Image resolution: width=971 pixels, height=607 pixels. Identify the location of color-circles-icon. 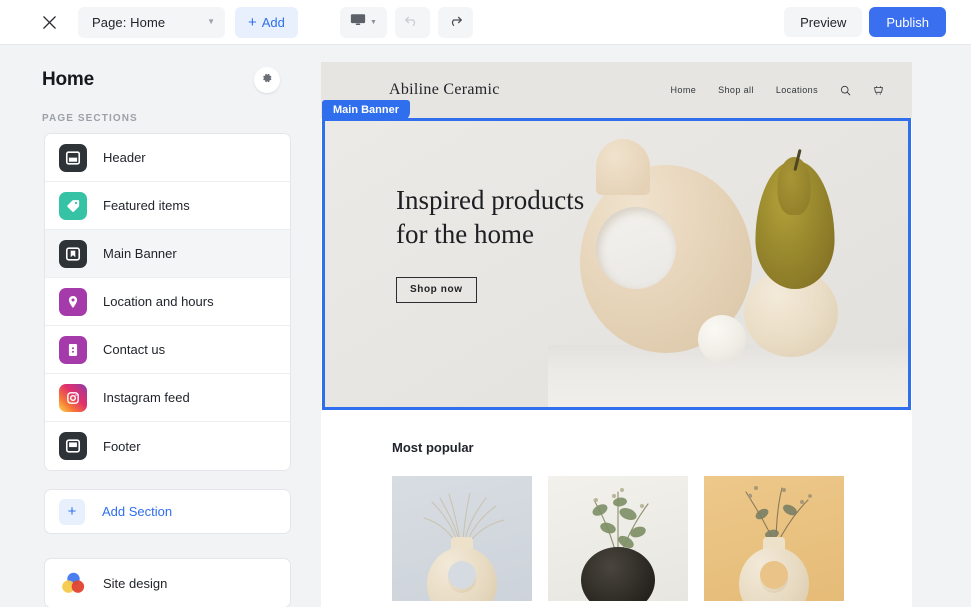
(73, 583).